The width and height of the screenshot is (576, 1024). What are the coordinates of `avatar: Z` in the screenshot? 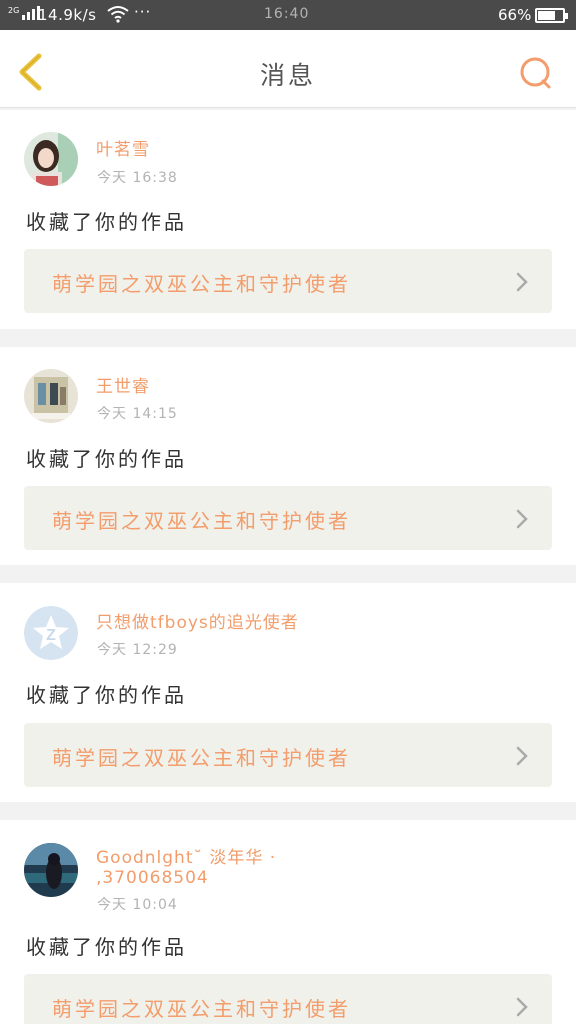 It's located at (51, 633).